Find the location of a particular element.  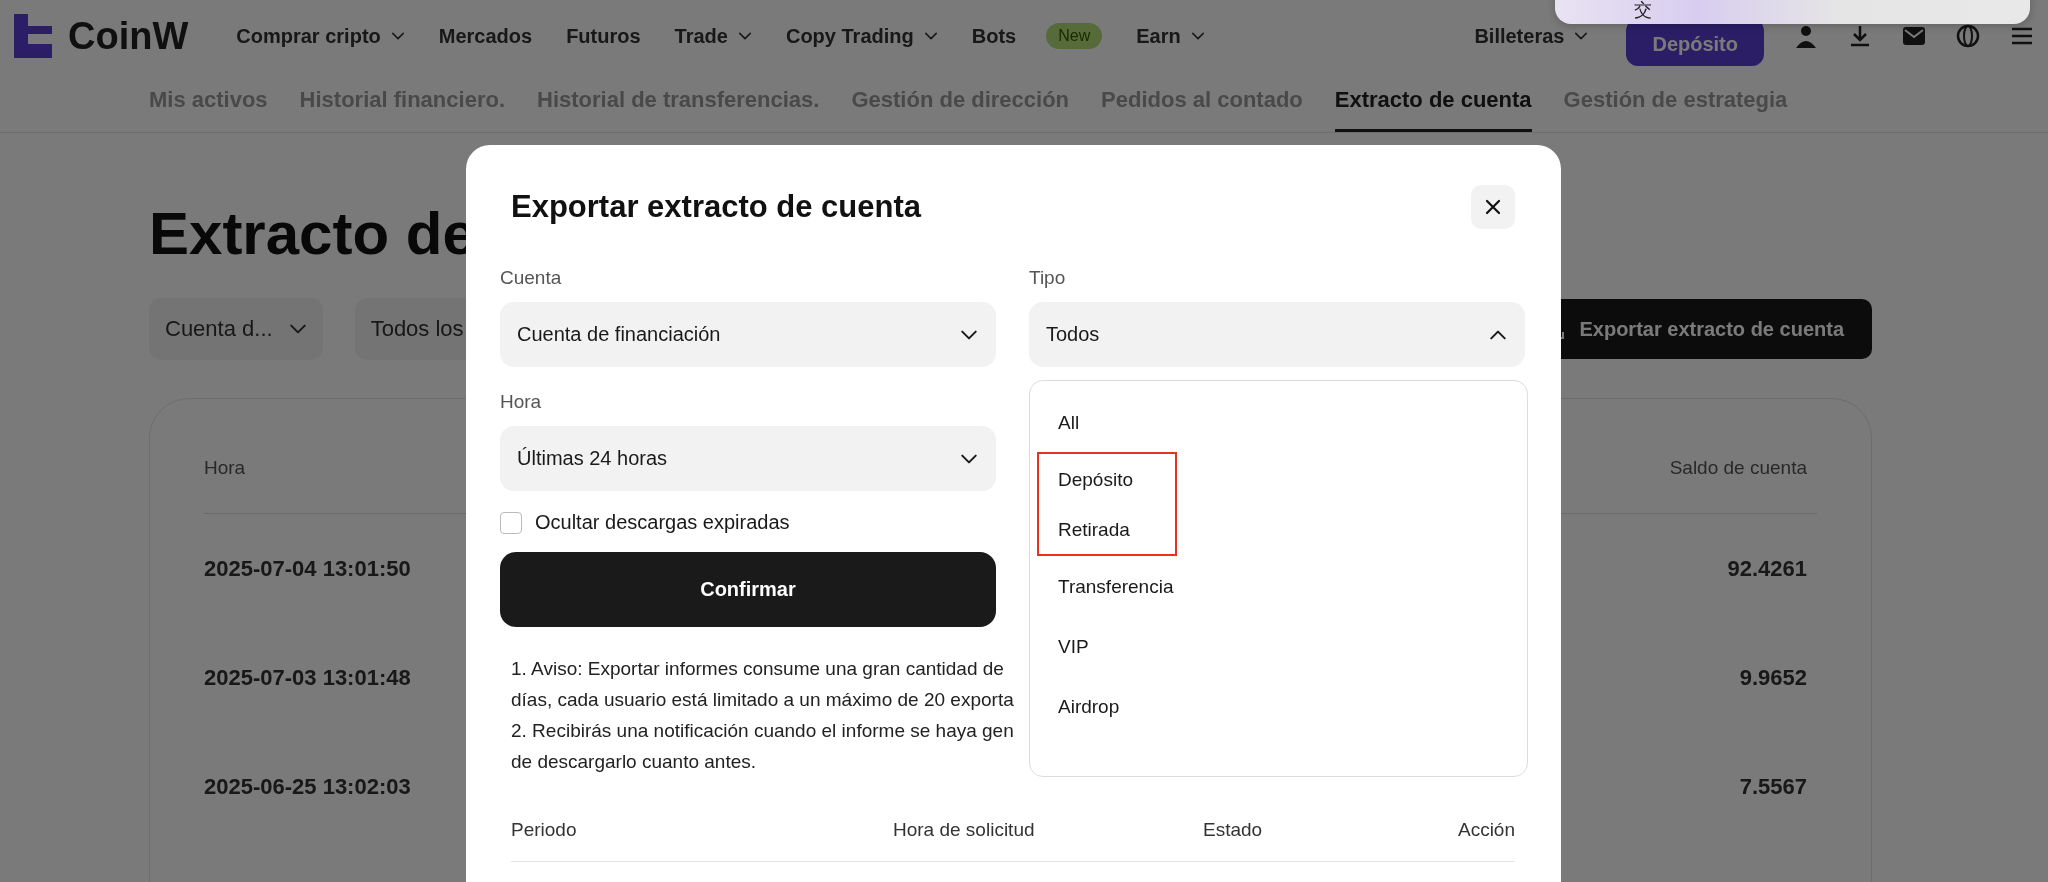

field-label: Cuenta is located at coordinates (531, 278).